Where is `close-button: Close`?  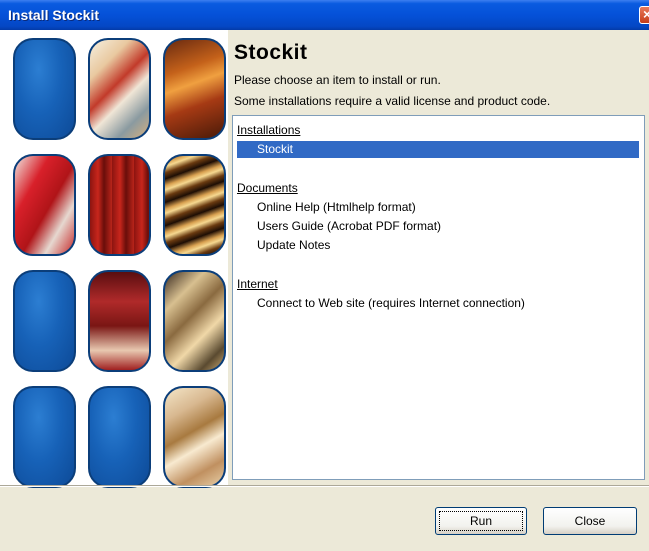 close-button: Close is located at coordinates (590, 521).